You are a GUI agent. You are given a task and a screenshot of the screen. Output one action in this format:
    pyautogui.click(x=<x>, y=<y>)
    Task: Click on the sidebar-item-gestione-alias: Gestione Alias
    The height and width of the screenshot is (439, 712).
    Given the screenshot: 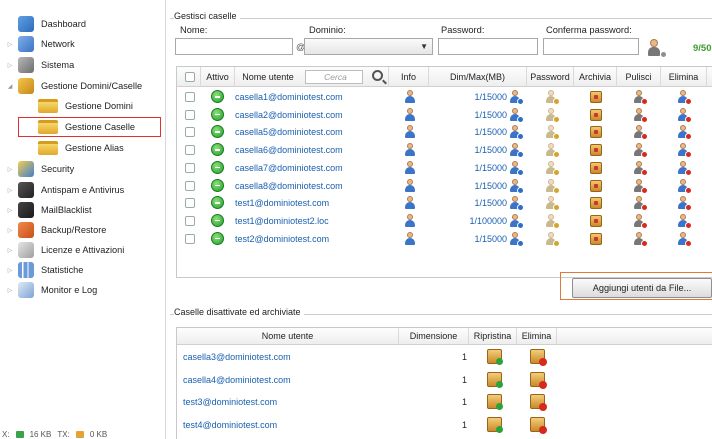 What is the action you would take?
    pyautogui.click(x=81, y=148)
    